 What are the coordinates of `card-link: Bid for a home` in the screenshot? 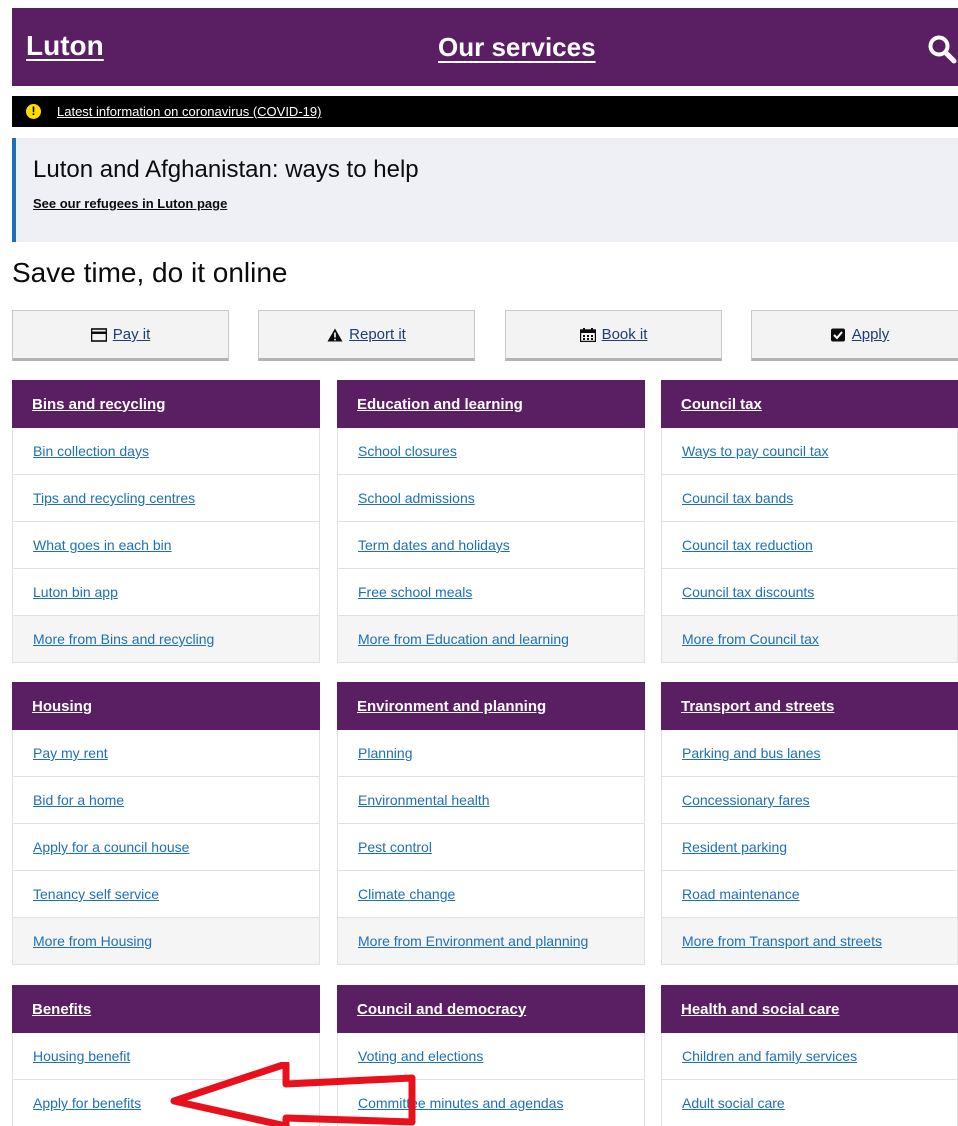 It's located at (166, 800).